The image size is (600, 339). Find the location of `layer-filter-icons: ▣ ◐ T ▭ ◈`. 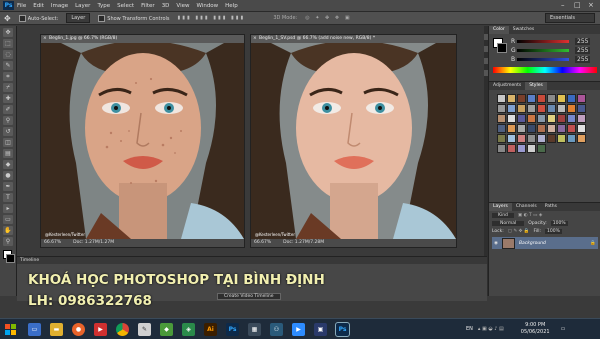

layer-filter-icons: ▣ ◐ T ▭ ◈ is located at coordinates (530, 215).